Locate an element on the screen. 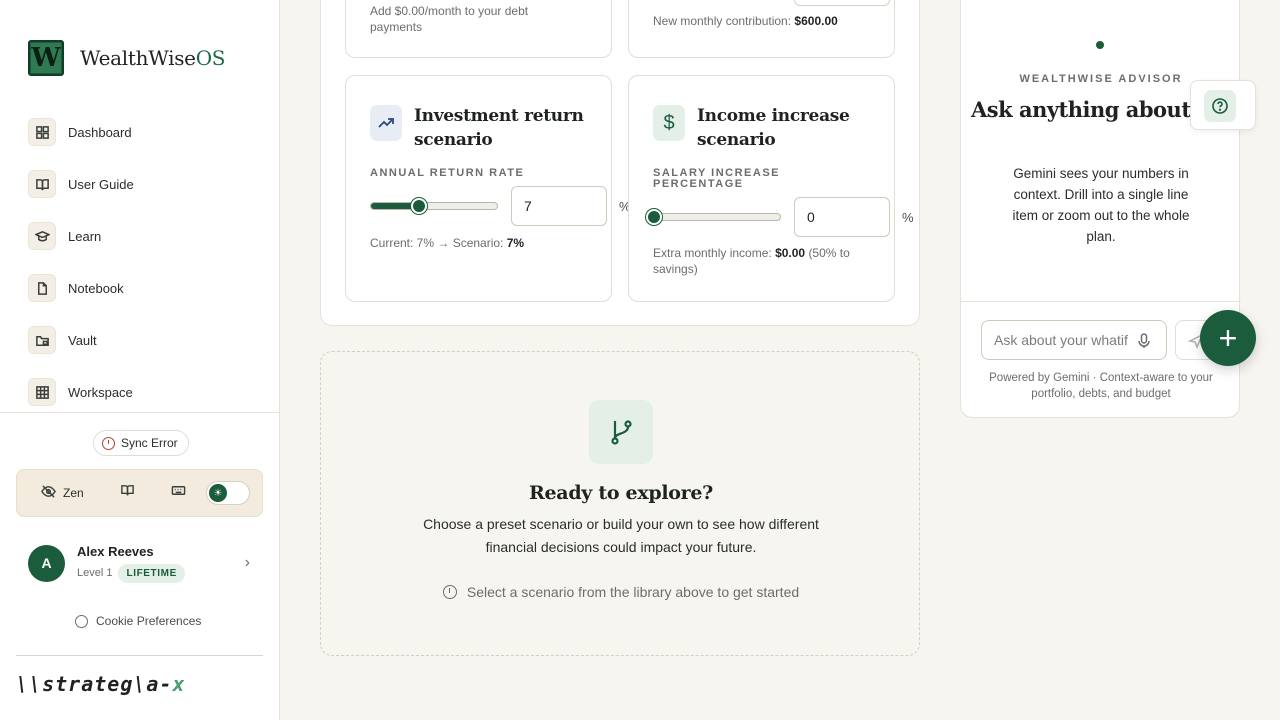  user-level: Level 1 is located at coordinates (95, 573).